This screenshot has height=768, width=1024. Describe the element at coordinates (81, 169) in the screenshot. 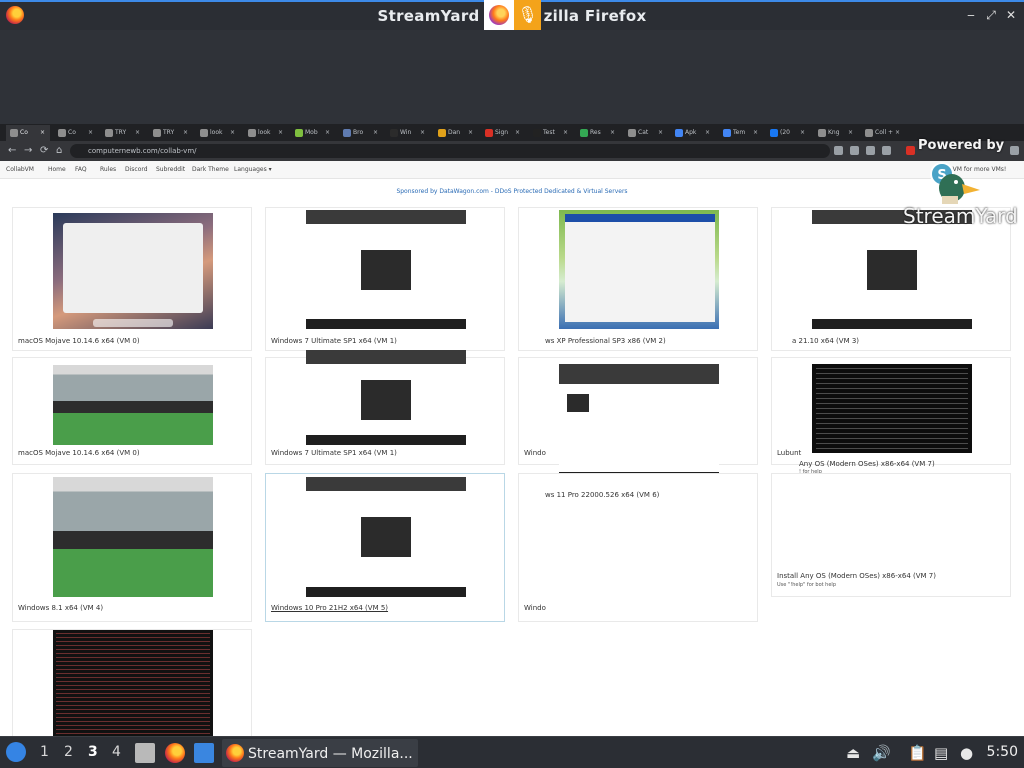

I see `nav-faq: FAQ` at that location.